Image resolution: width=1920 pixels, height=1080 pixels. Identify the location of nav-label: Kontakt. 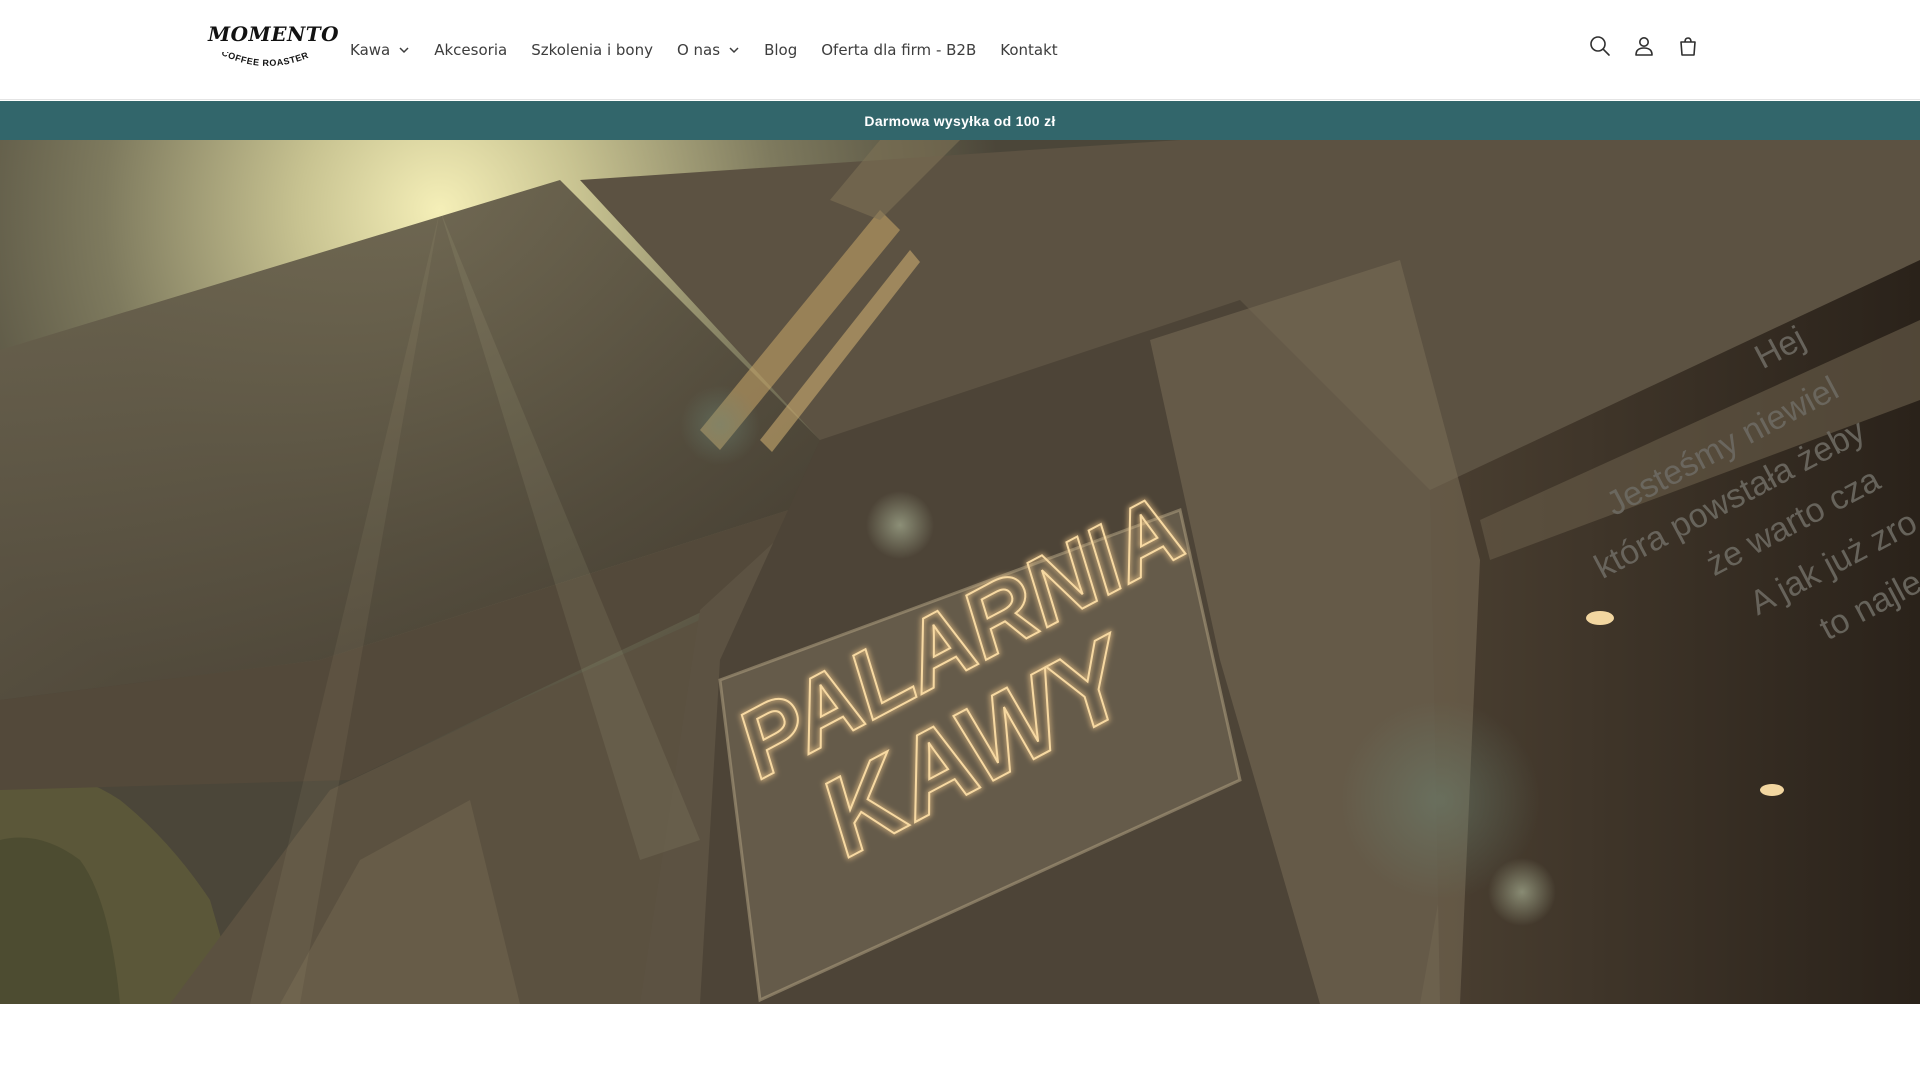
(1029, 50).